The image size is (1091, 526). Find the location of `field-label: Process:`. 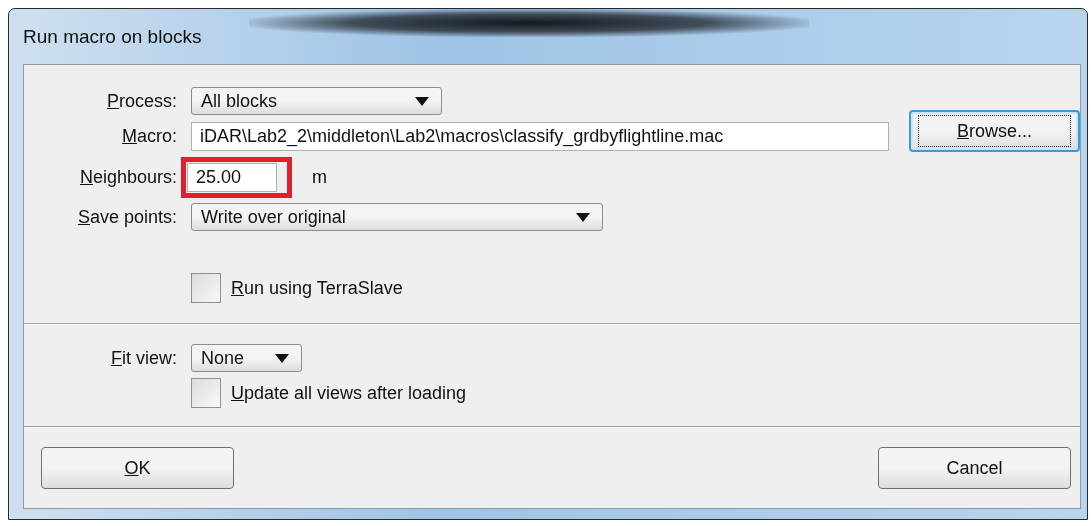

field-label: Process: is located at coordinates (141, 101).